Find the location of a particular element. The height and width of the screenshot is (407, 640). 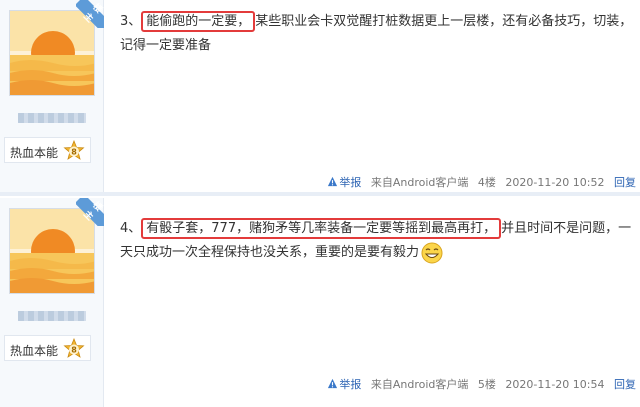

floor-number: 4楼 is located at coordinates (486, 182).